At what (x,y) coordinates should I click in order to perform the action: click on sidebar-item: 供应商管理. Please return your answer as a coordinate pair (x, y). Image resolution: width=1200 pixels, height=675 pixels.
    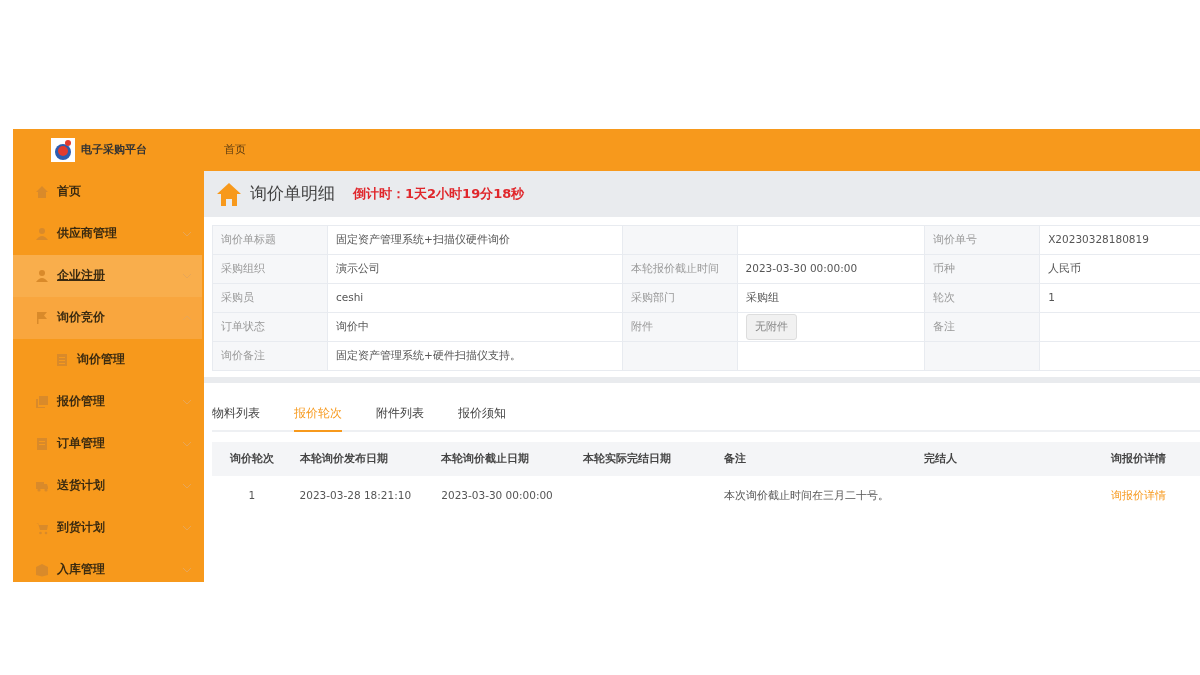
    Looking at the image, I should click on (107, 234).